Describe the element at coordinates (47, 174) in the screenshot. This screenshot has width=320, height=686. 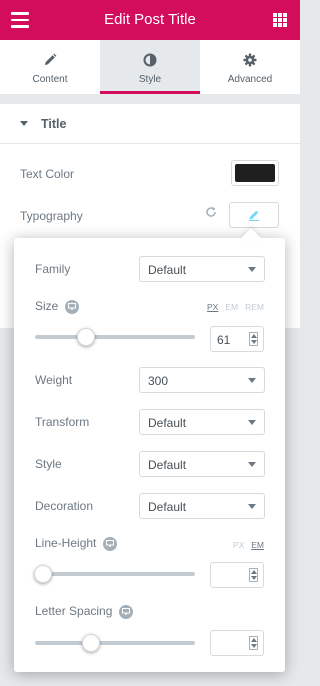
I see `text-color-label: Text Color` at that location.